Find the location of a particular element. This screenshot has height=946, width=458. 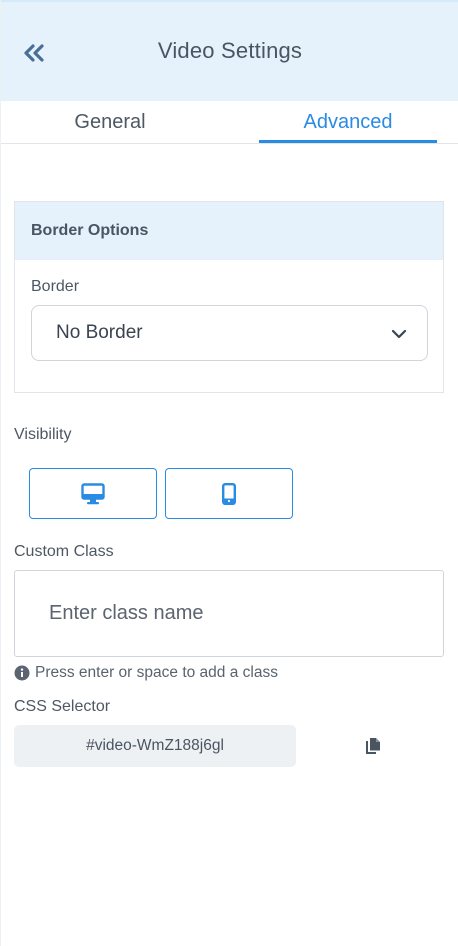

hint-text: Press enter or space to add a class is located at coordinates (156, 672).